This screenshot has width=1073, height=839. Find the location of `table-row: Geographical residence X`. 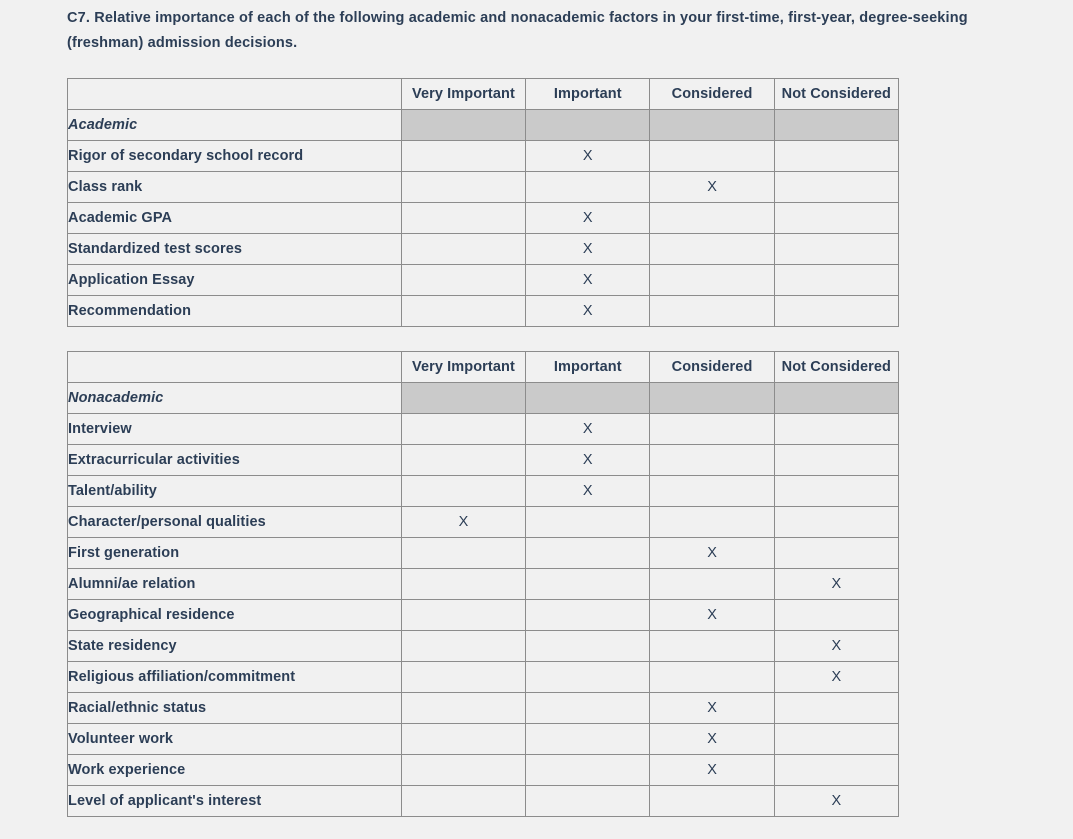

table-row: Geographical residence X is located at coordinates (483, 615).